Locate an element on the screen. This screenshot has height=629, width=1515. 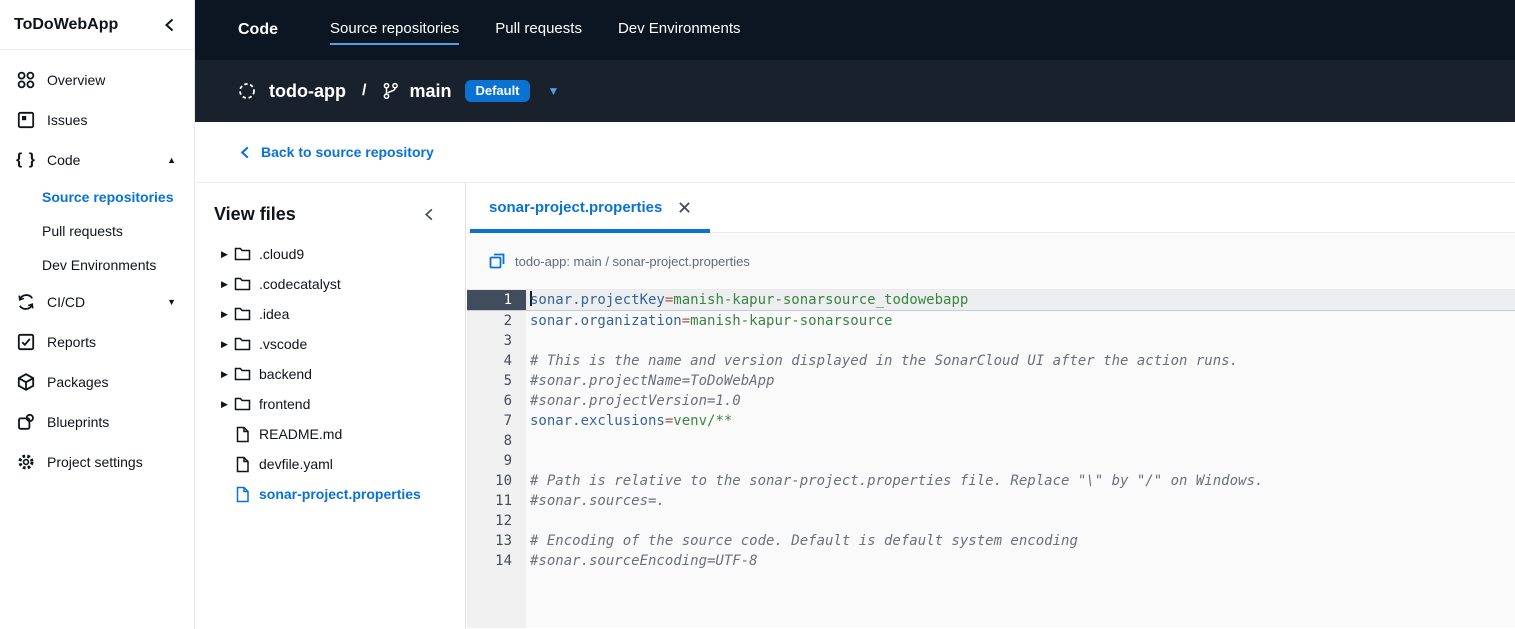
sidebar-collapse-icon is located at coordinates (170, 25).